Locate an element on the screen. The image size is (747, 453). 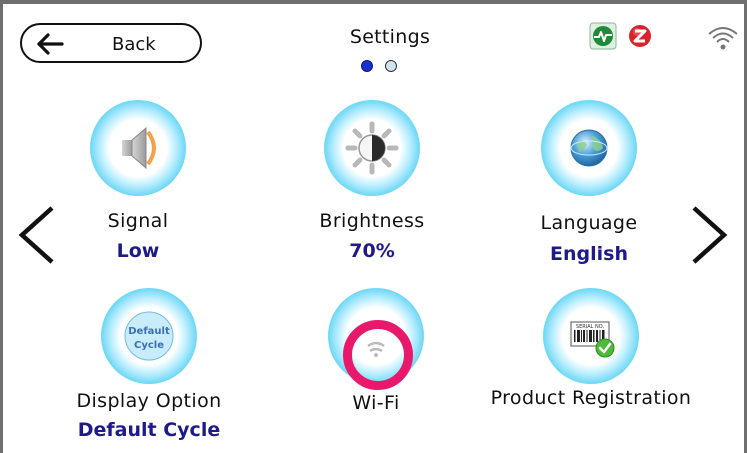
next-page-arrow is located at coordinates (709, 235).